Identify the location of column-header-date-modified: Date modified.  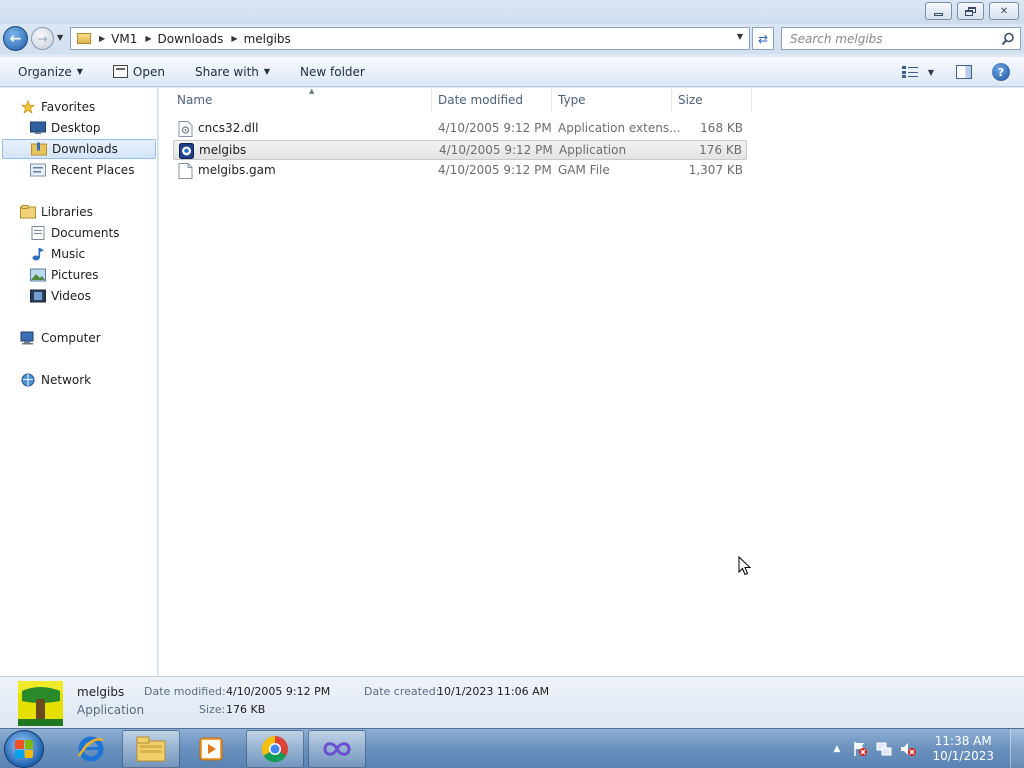
(492, 100).